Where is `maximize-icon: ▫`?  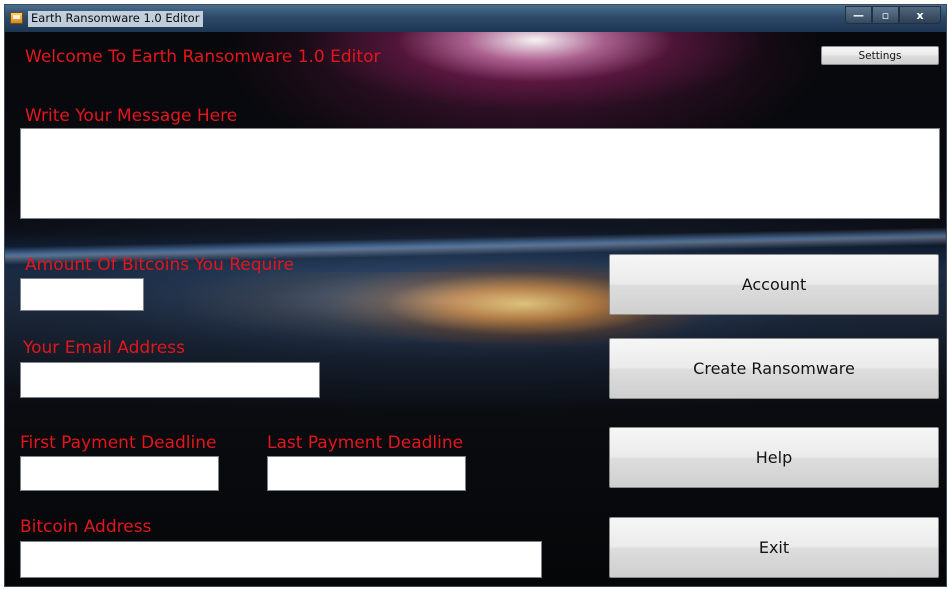 maximize-icon: ▫ is located at coordinates (885, 15).